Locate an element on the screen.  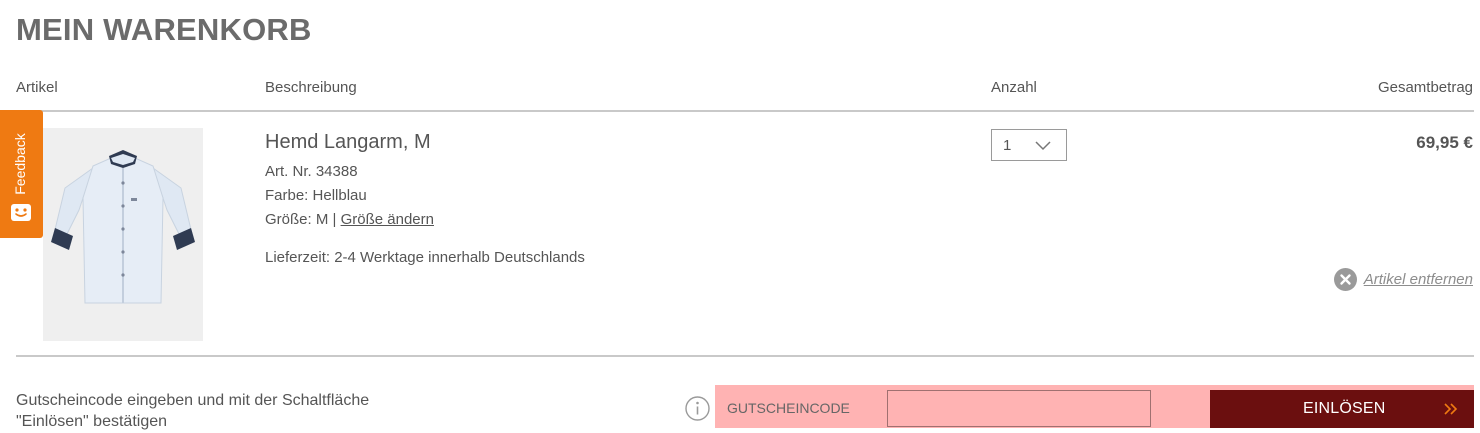
feedback-tab: Feedback is located at coordinates (21, 174).